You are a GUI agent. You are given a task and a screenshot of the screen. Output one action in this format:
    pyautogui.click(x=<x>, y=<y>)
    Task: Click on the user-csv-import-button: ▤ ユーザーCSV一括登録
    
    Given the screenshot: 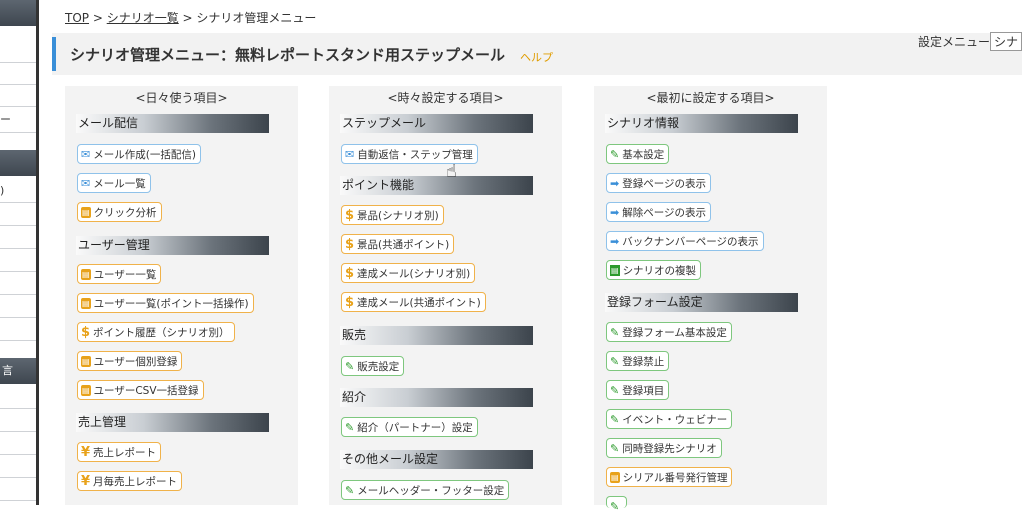 What is the action you would take?
    pyautogui.click(x=140, y=390)
    